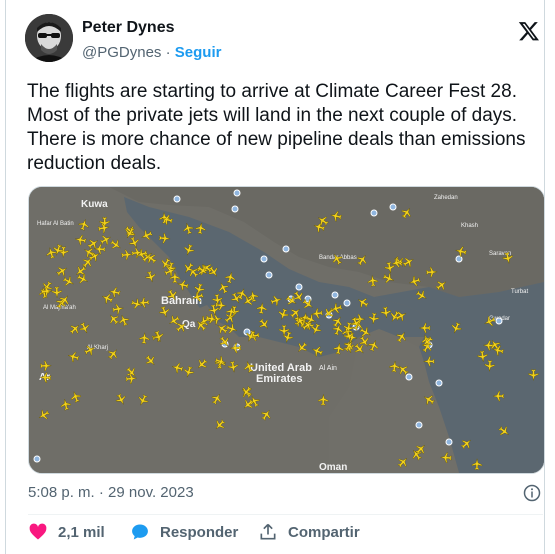 The height and width of the screenshot is (554, 555). I want to click on avatar, so click(49, 38).